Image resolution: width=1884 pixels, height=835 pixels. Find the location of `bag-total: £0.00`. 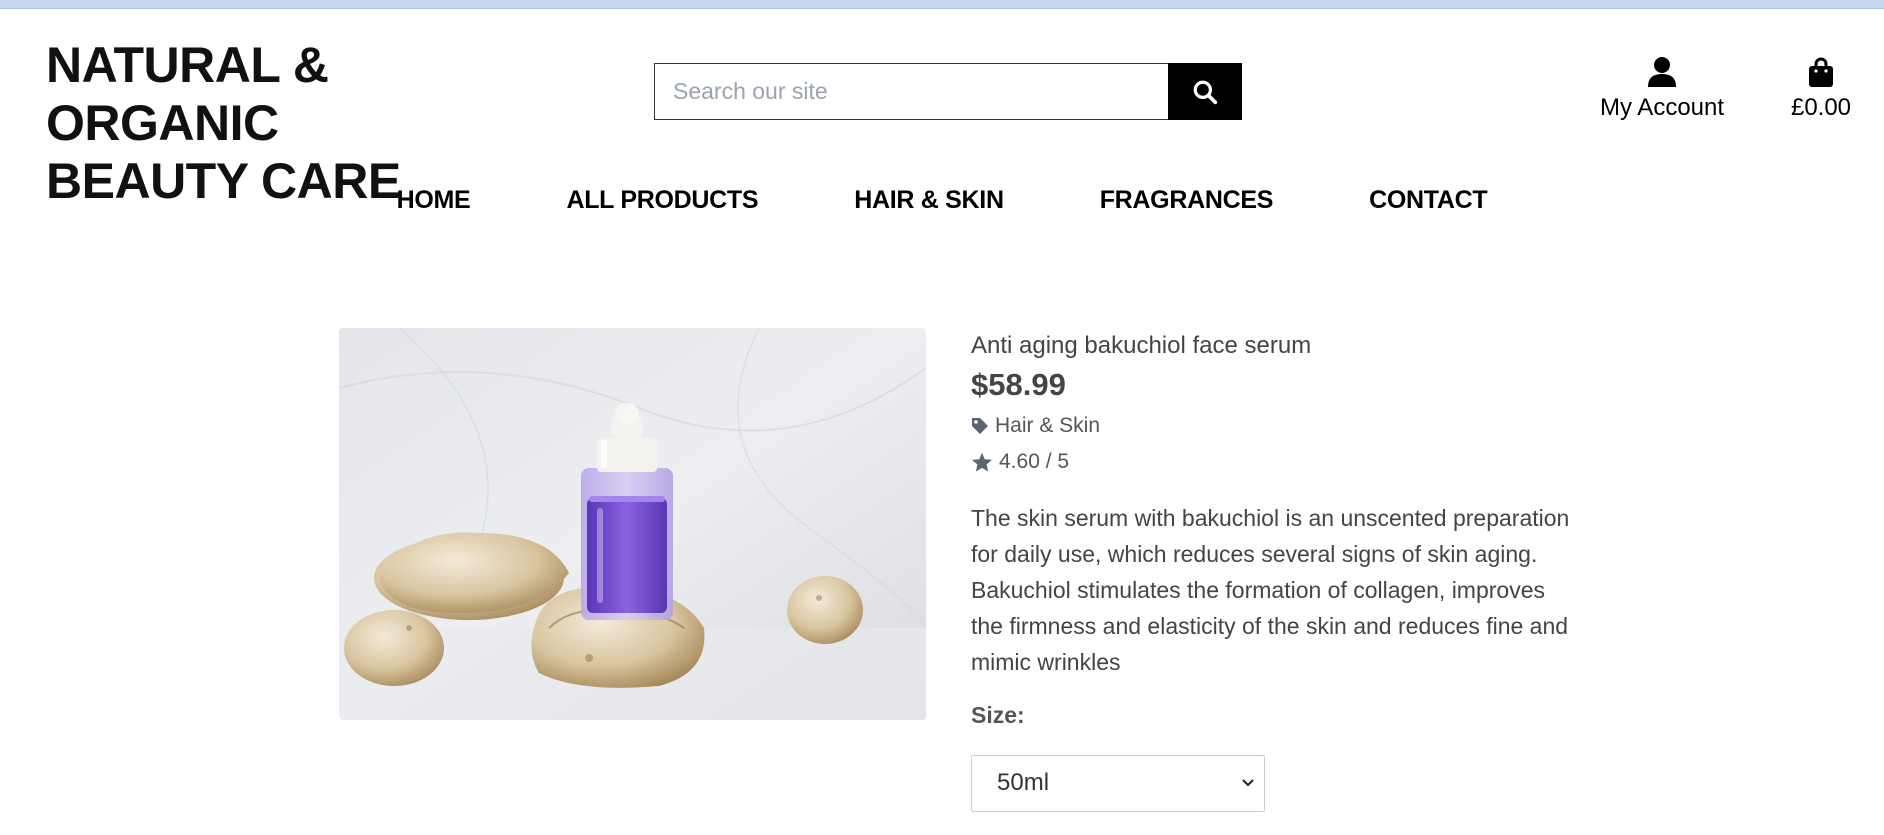

bag-total: £0.00 is located at coordinates (1821, 107).